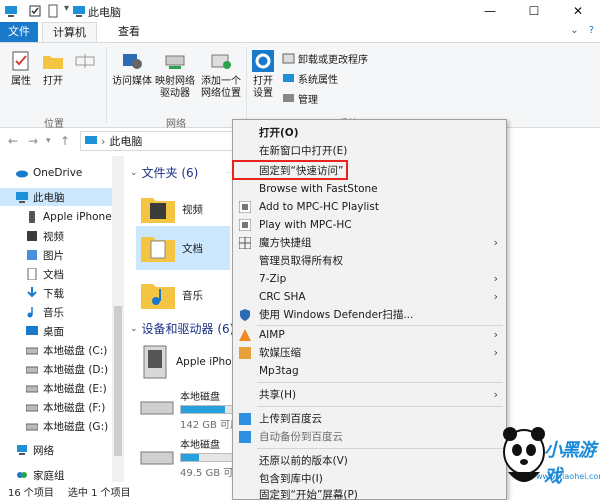 This screenshot has width=600, height=500. What do you see at coordinates (164, 172) in the screenshot?
I see `folders-section-header: ⌄ 文件夹 (6)` at bounding box center [164, 172].